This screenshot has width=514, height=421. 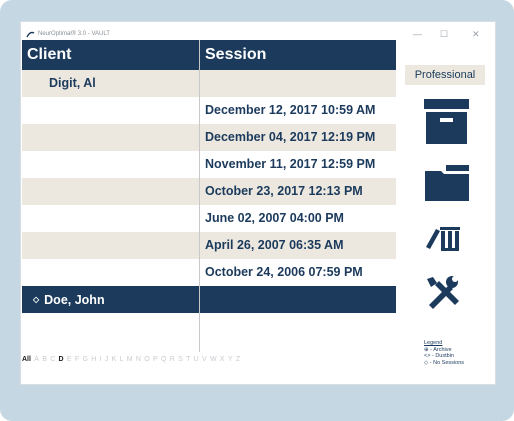 What do you see at coordinates (172, 359) in the screenshot?
I see `alphabet-letter-r: R` at bounding box center [172, 359].